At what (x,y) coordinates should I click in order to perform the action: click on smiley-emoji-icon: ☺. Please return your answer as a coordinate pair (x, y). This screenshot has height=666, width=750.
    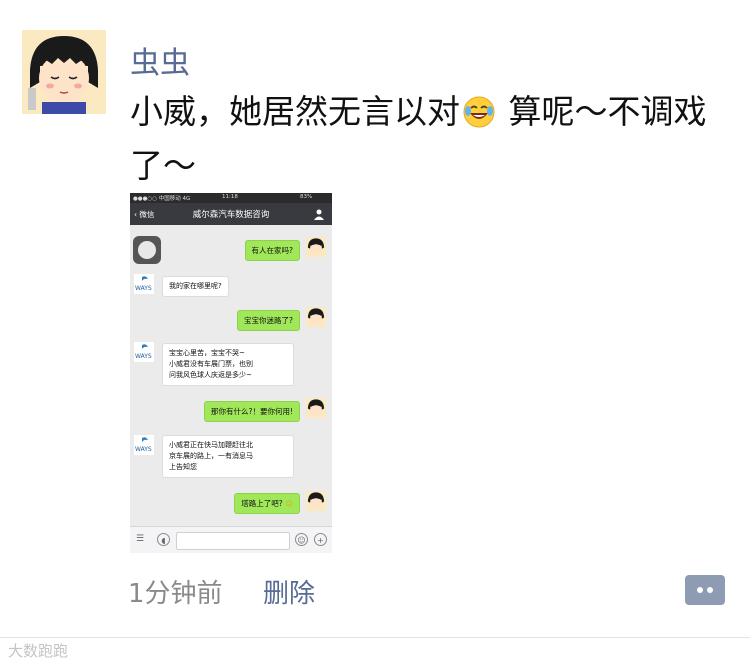
    Looking at the image, I should click on (289, 503).